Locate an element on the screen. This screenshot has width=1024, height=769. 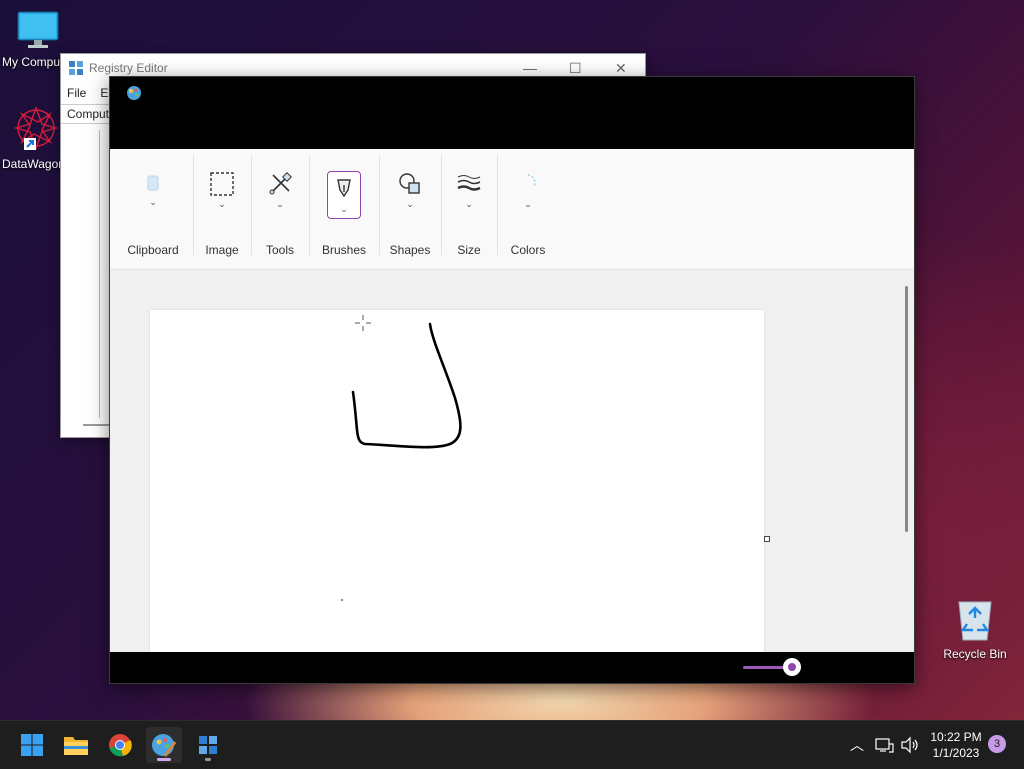
colors-icon is located at coordinates (531, 181).